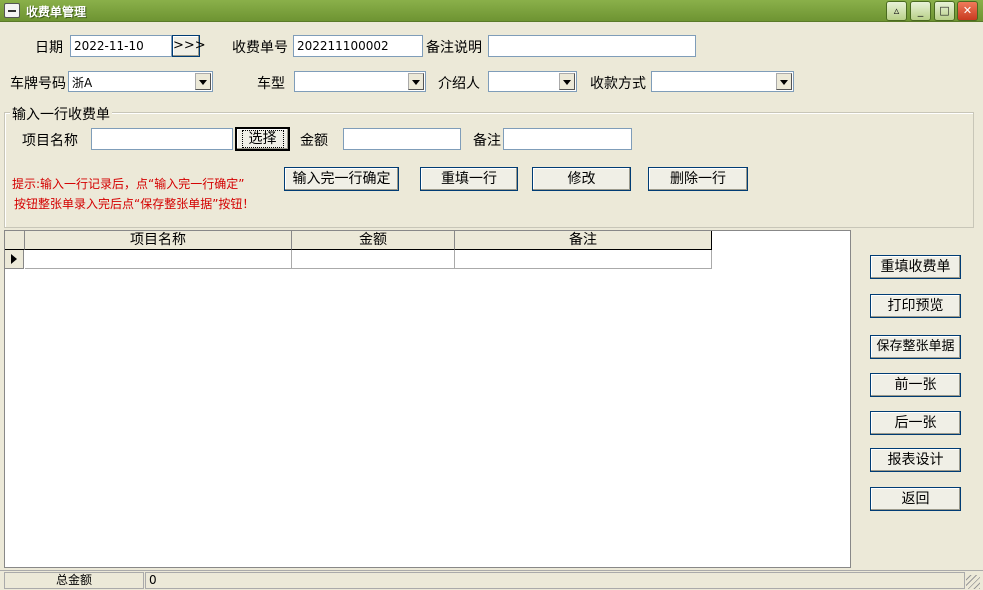 The height and width of the screenshot is (590, 983). I want to click on referrer-label: 介绍人, so click(459, 84).